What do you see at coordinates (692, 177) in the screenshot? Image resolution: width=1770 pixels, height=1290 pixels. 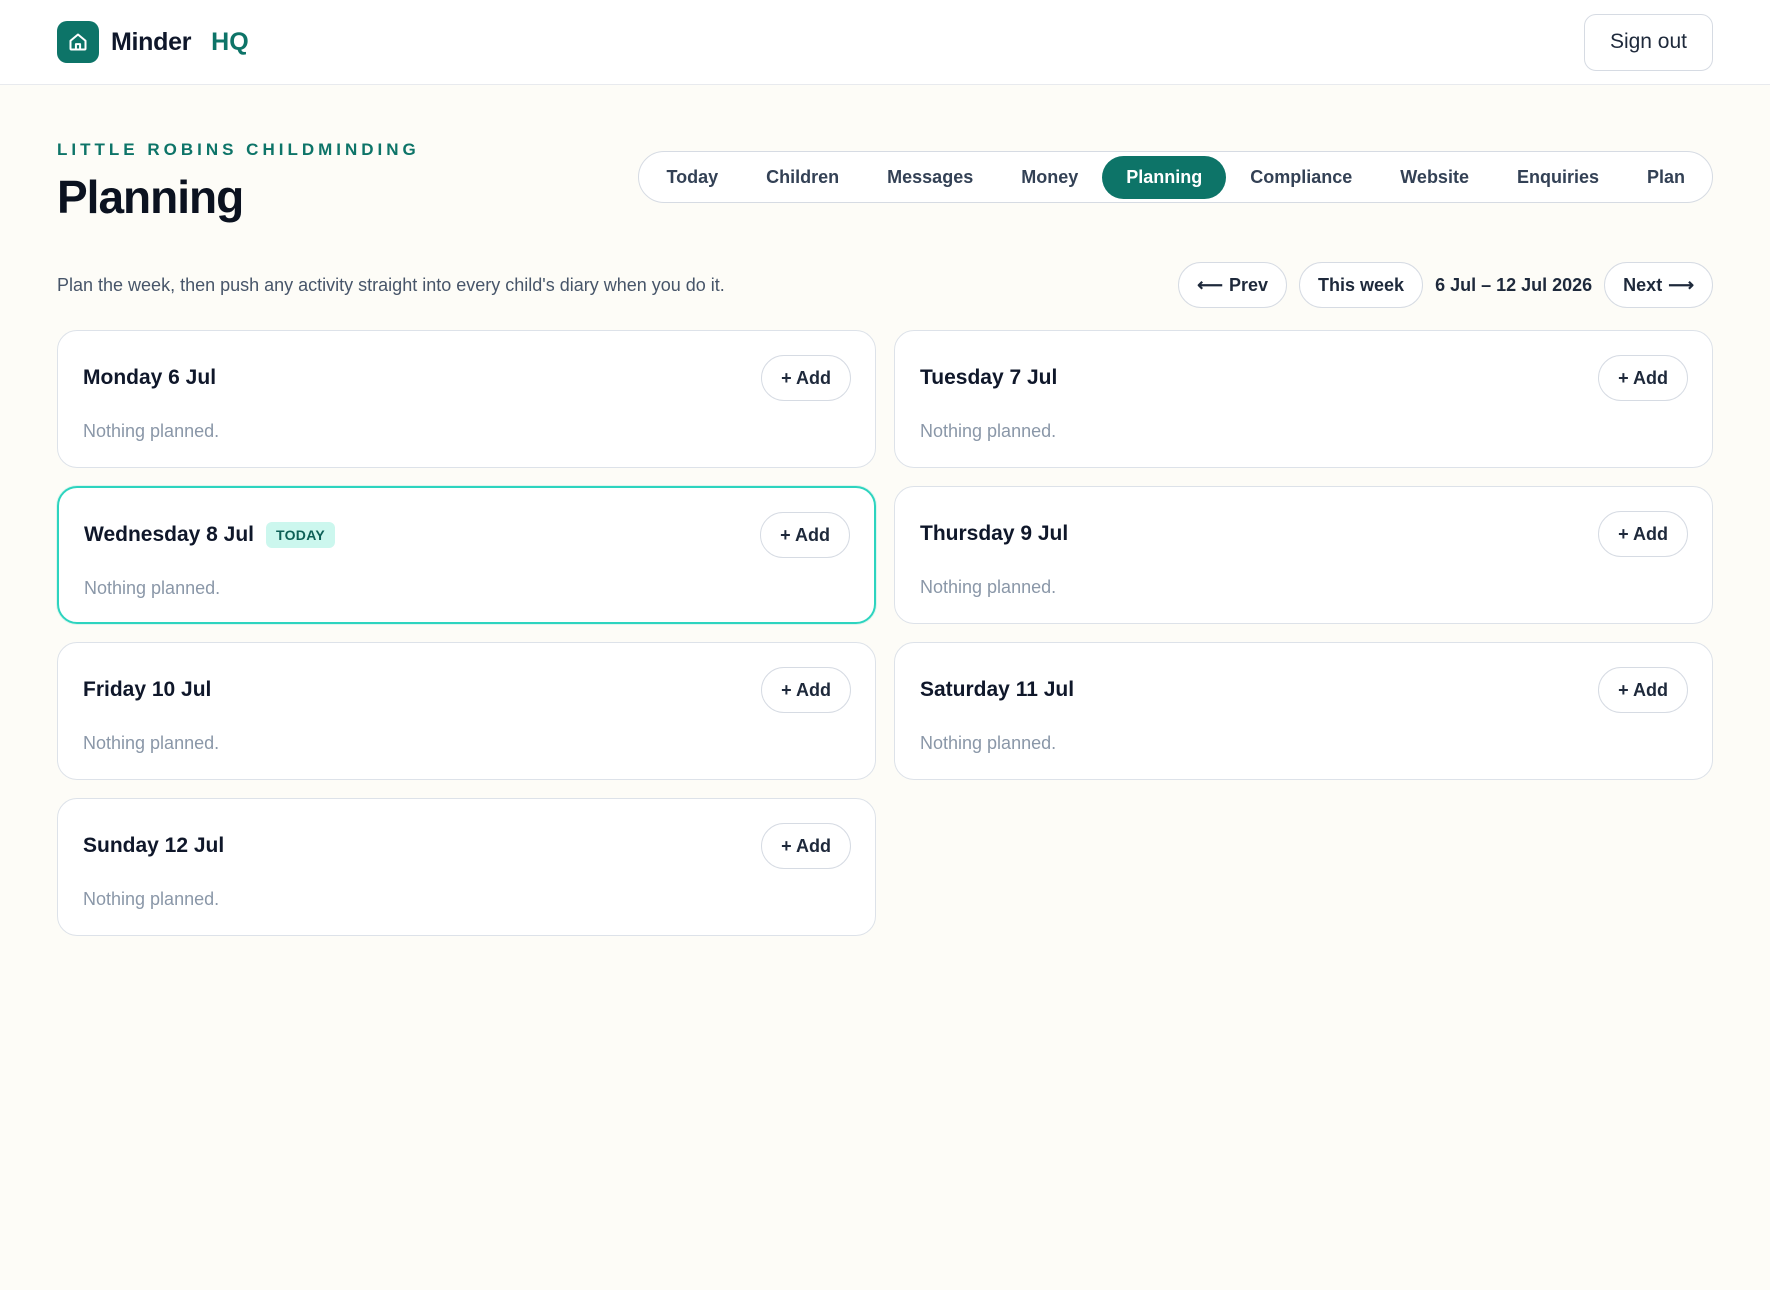 I see `tab-today: Today` at bounding box center [692, 177].